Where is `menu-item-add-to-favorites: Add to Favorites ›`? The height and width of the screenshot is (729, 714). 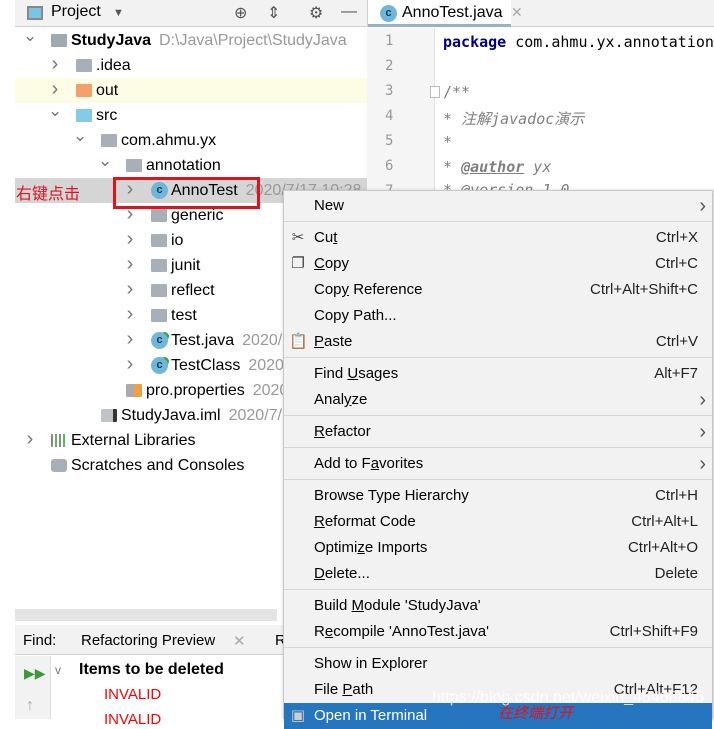
menu-item-add-to-favorites: Add to Favorites › is located at coordinates (498, 464).